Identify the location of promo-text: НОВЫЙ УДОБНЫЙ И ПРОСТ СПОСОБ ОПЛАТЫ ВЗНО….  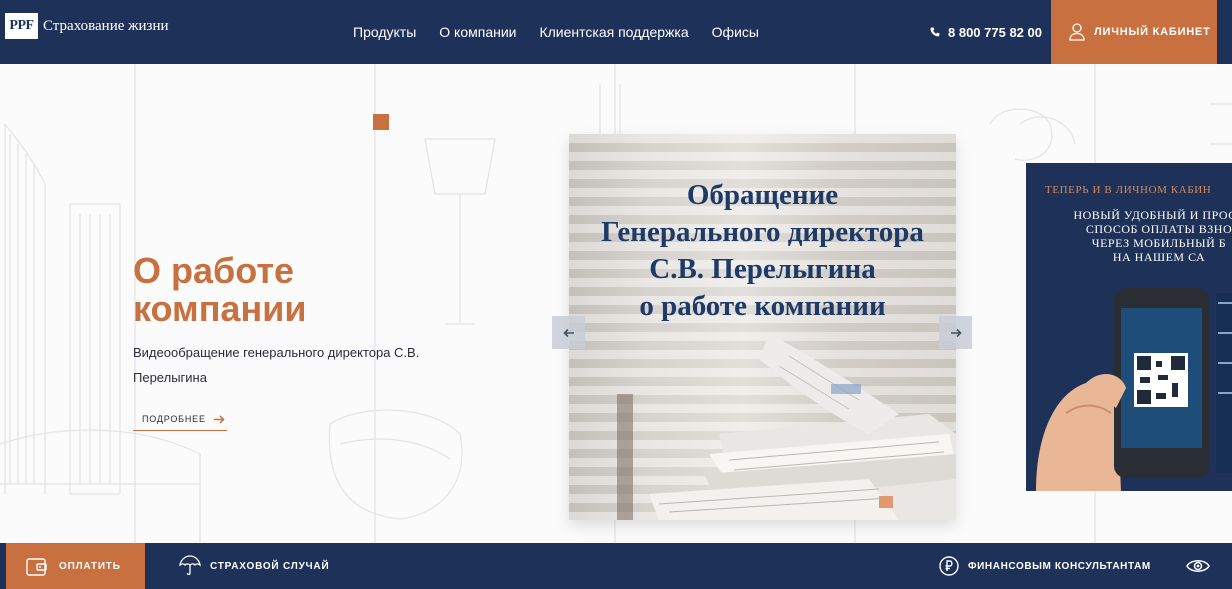
(1138, 236).